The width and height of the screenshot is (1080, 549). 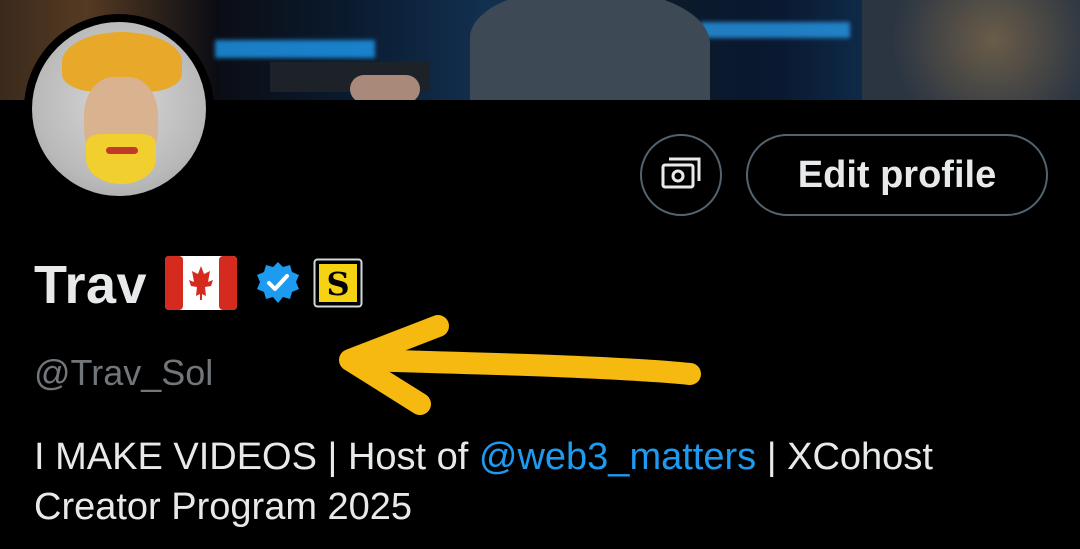 I want to click on name-row: Trav S, so click(x=198, y=285).